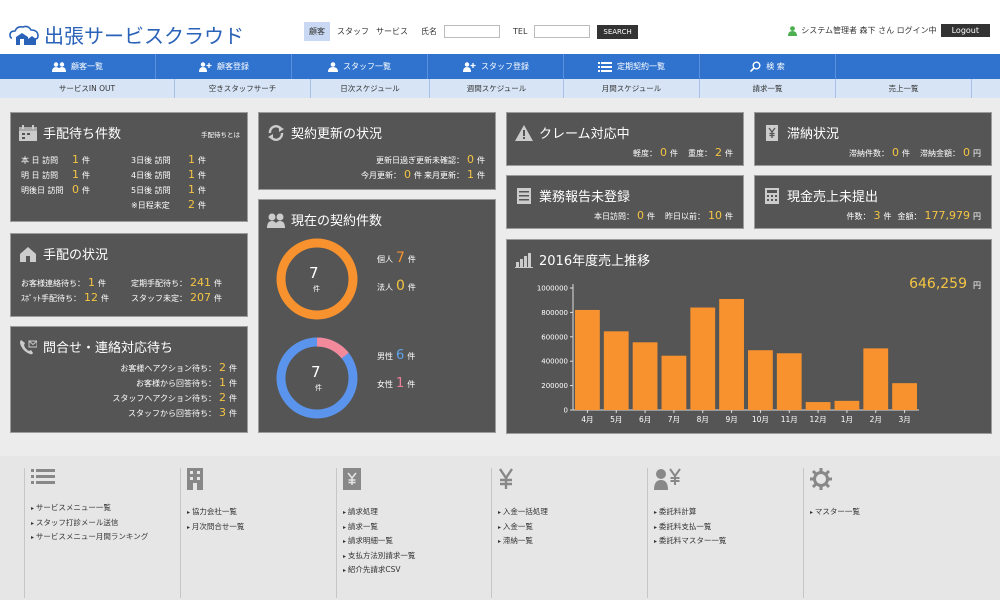 This screenshot has width=1000, height=600. What do you see at coordinates (243, 88) in the screenshot?
I see `subnav-available-staff: 空きスタッフサーチ` at bounding box center [243, 88].